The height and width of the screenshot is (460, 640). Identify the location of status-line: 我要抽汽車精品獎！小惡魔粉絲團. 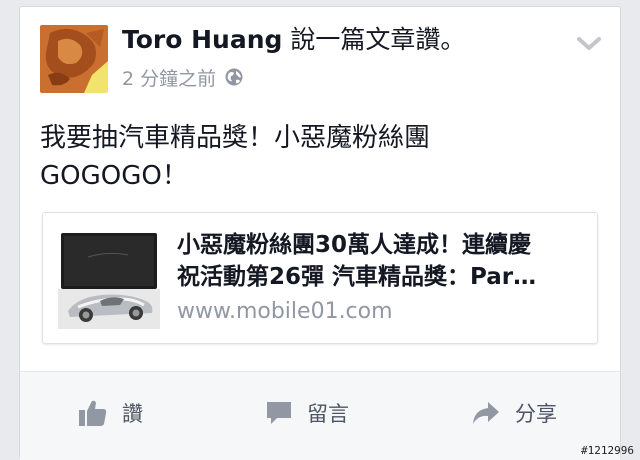
(235, 138).